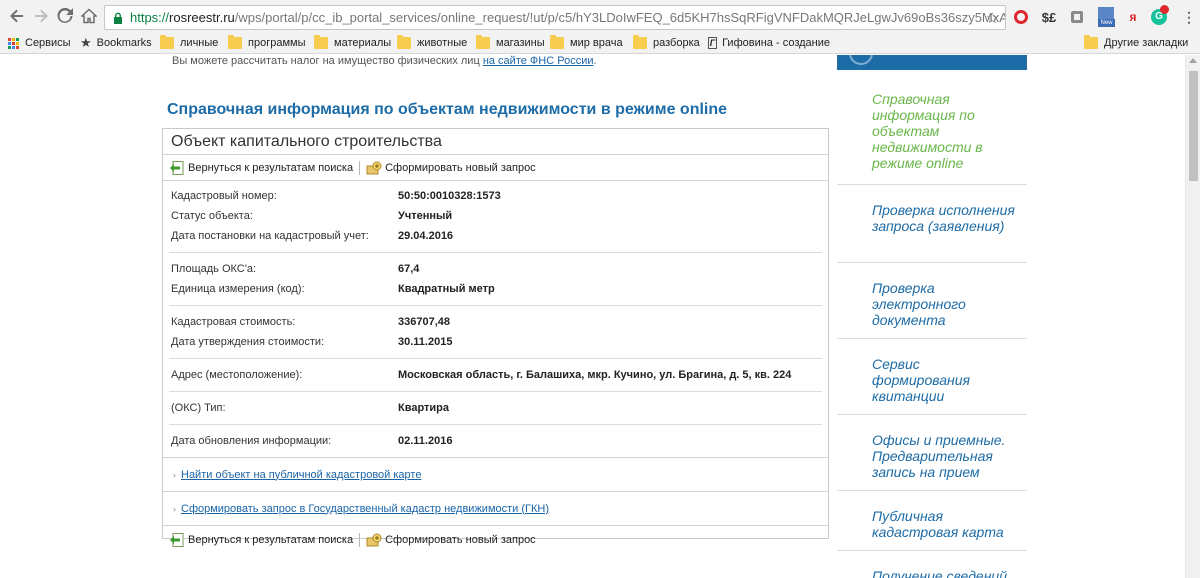 This screenshot has width=1200, height=578. I want to click on reload-icon, so click(65, 16).